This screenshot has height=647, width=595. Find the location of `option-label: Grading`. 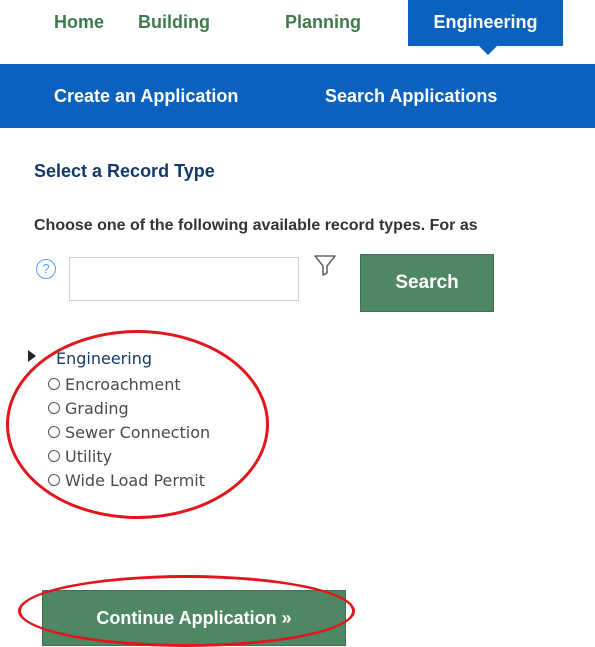

option-label: Grading is located at coordinates (97, 408).